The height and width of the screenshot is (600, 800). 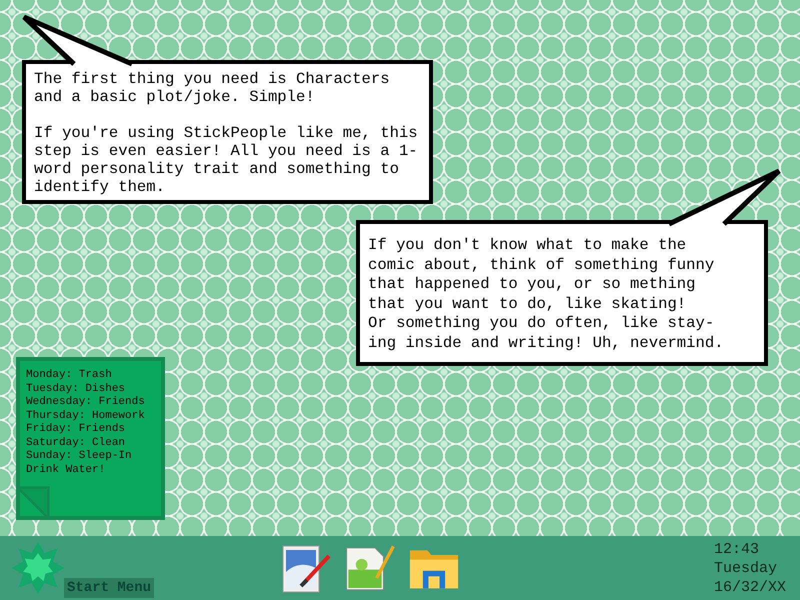 I want to click on star-icon, so click(x=38, y=568).